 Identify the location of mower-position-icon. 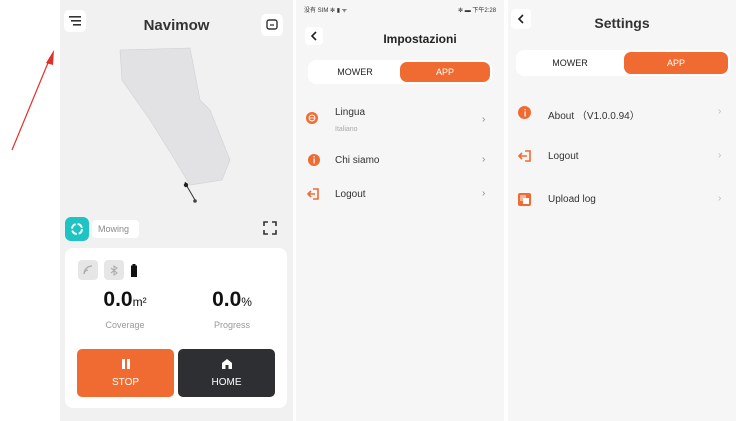
(186, 185).